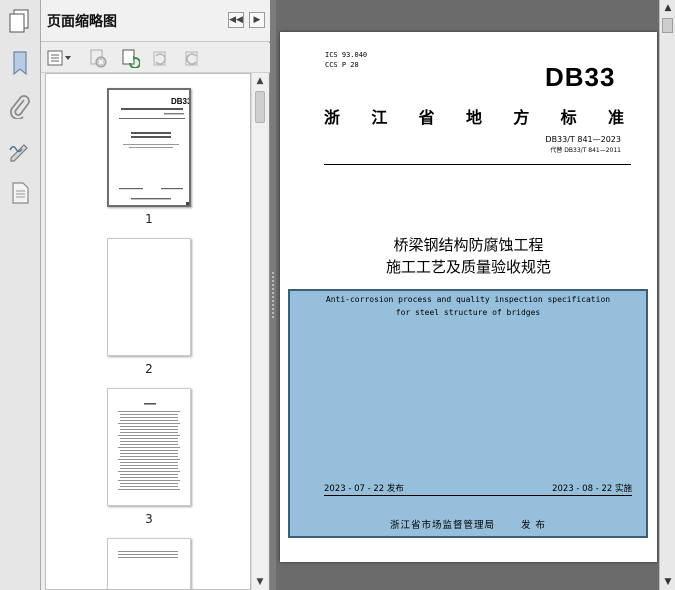 This screenshot has height=590, width=675. Describe the element at coordinates (149, 369) in the screenshot. I see `thumbnail-label-2: 2` at that location.